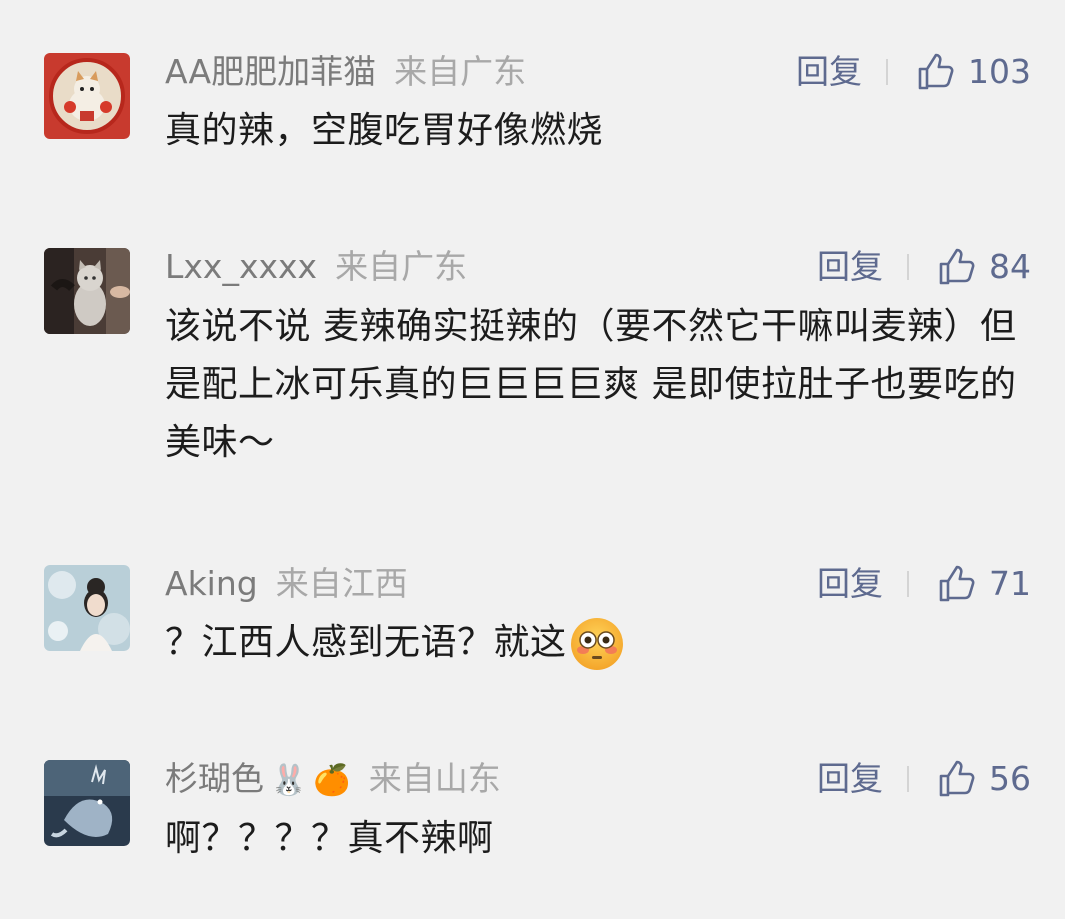  What do you see at coordinates (924, 779) in the screenshot?
I see `comment-actions: 回复 56` at bounding box center [924, 779].